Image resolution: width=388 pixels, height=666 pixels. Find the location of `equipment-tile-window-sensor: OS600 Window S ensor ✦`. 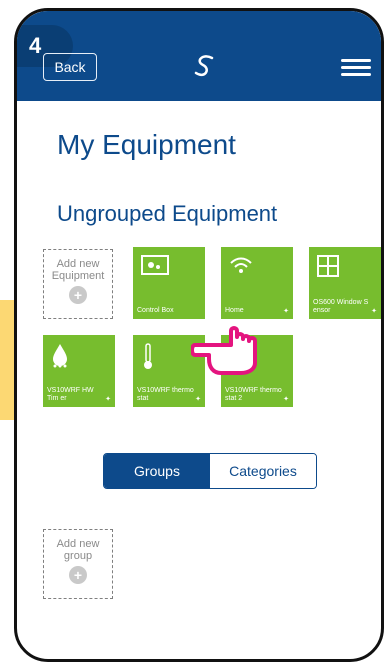

equipment-tile-window-sensor: OS600 Window S ensor ✦ is located at coordinates (345, 283).